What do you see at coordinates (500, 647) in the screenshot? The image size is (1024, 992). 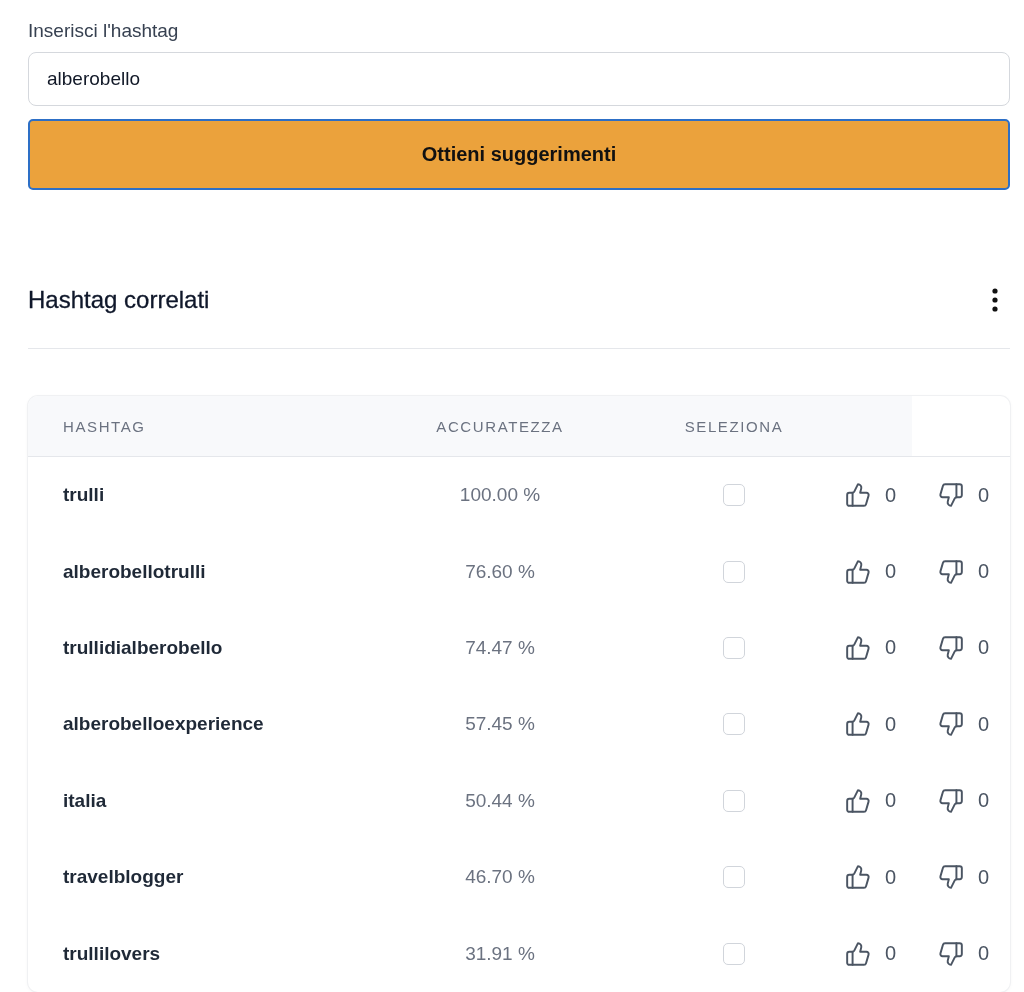 I see `accuracy-cell: 74.47 %` at bounding box center [500, 647].